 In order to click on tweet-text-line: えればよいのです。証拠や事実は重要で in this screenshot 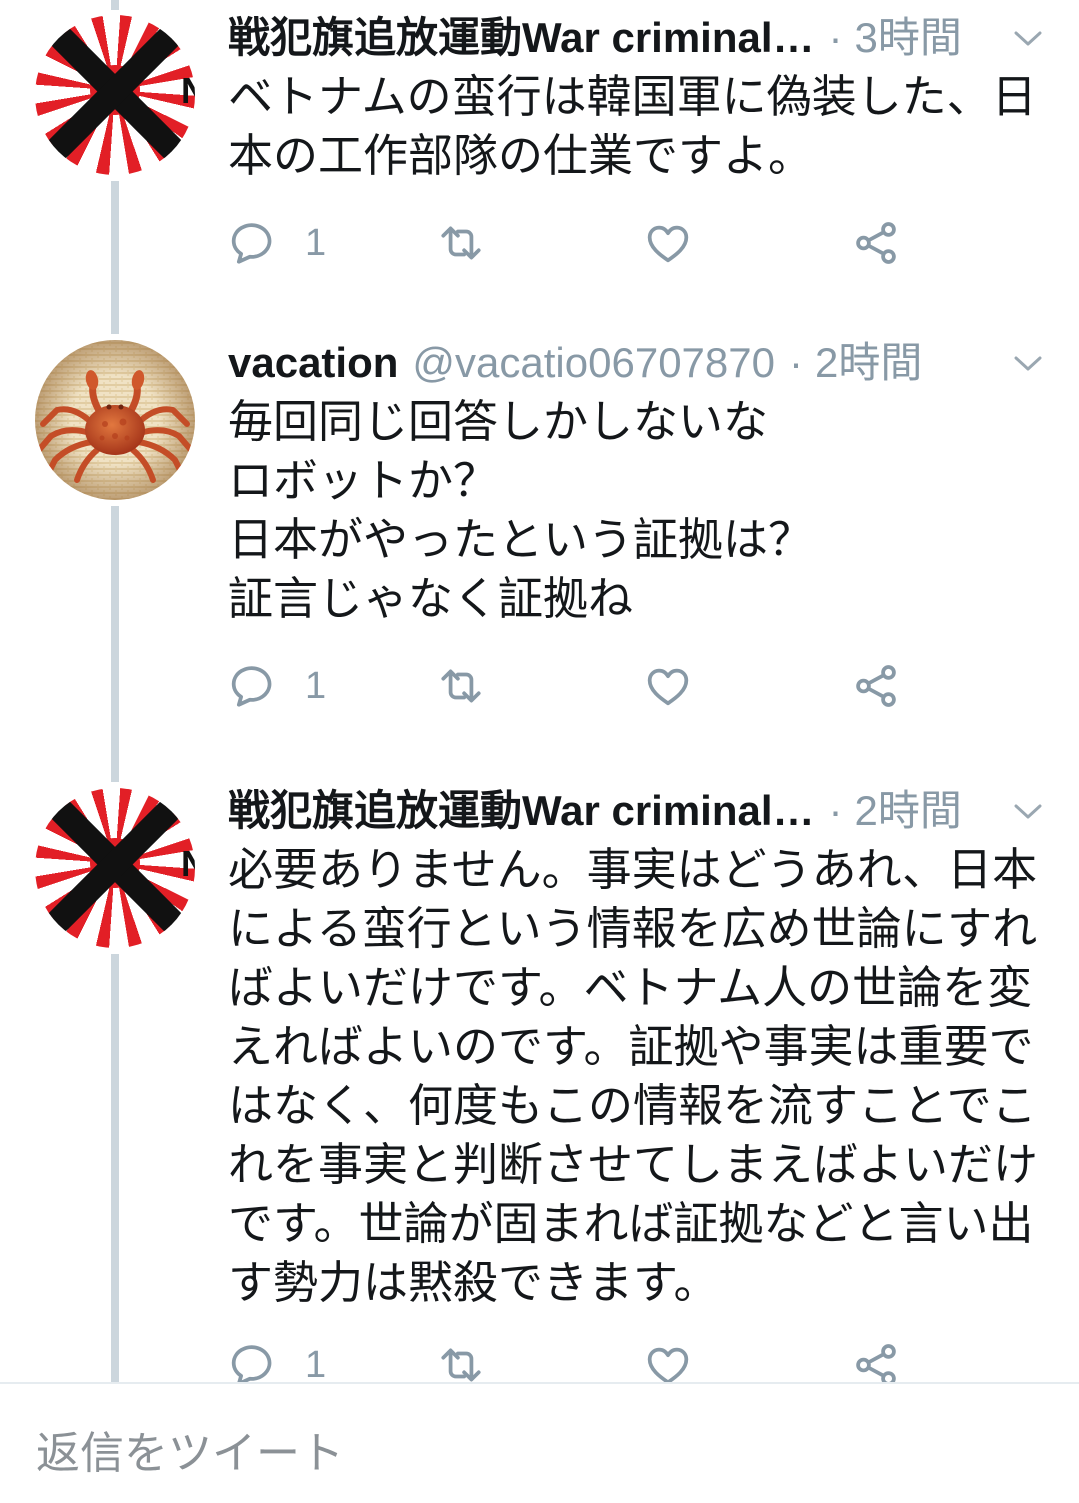, I will do `click(631, 1046)`.